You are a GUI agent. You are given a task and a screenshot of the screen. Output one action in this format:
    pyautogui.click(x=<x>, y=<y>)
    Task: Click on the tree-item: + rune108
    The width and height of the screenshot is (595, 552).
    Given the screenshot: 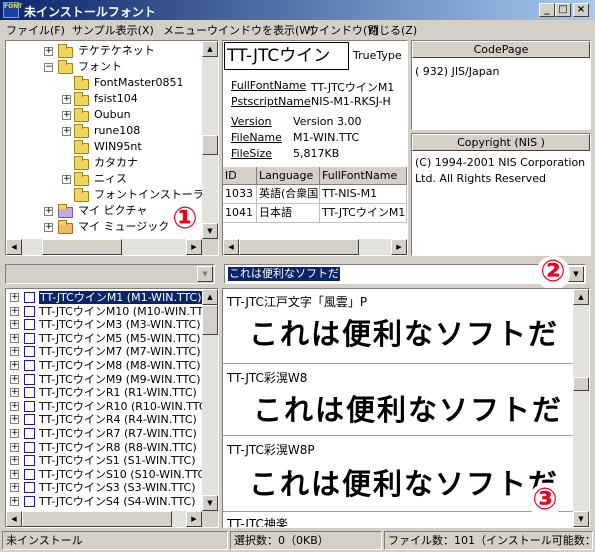 What is the action you would take?
    pyautogui.click(x=104, y=131)
    